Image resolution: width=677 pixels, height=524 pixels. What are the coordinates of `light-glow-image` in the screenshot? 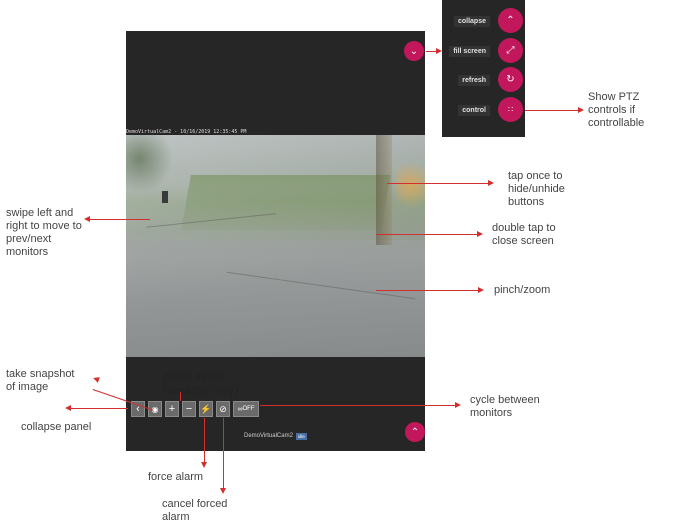 It's located at (410, 185).